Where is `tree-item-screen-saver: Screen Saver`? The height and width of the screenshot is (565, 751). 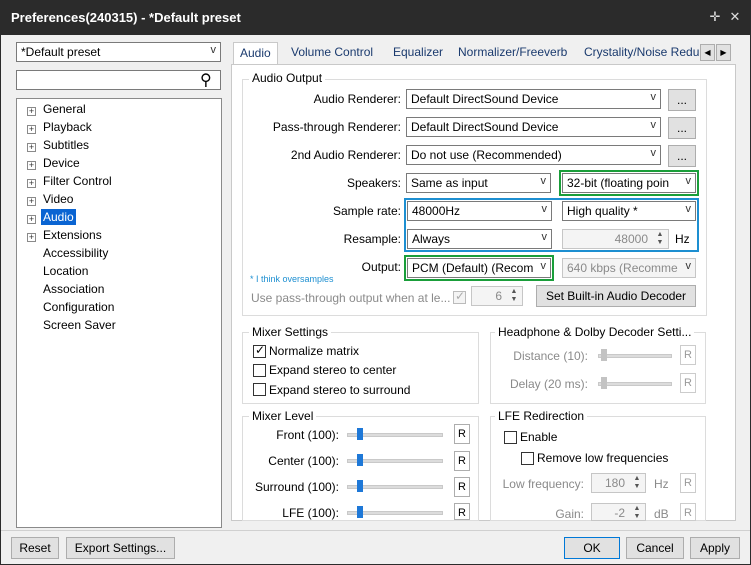
tree-item-screen-saver: Screen Saver is located at coordinates (79, 325).